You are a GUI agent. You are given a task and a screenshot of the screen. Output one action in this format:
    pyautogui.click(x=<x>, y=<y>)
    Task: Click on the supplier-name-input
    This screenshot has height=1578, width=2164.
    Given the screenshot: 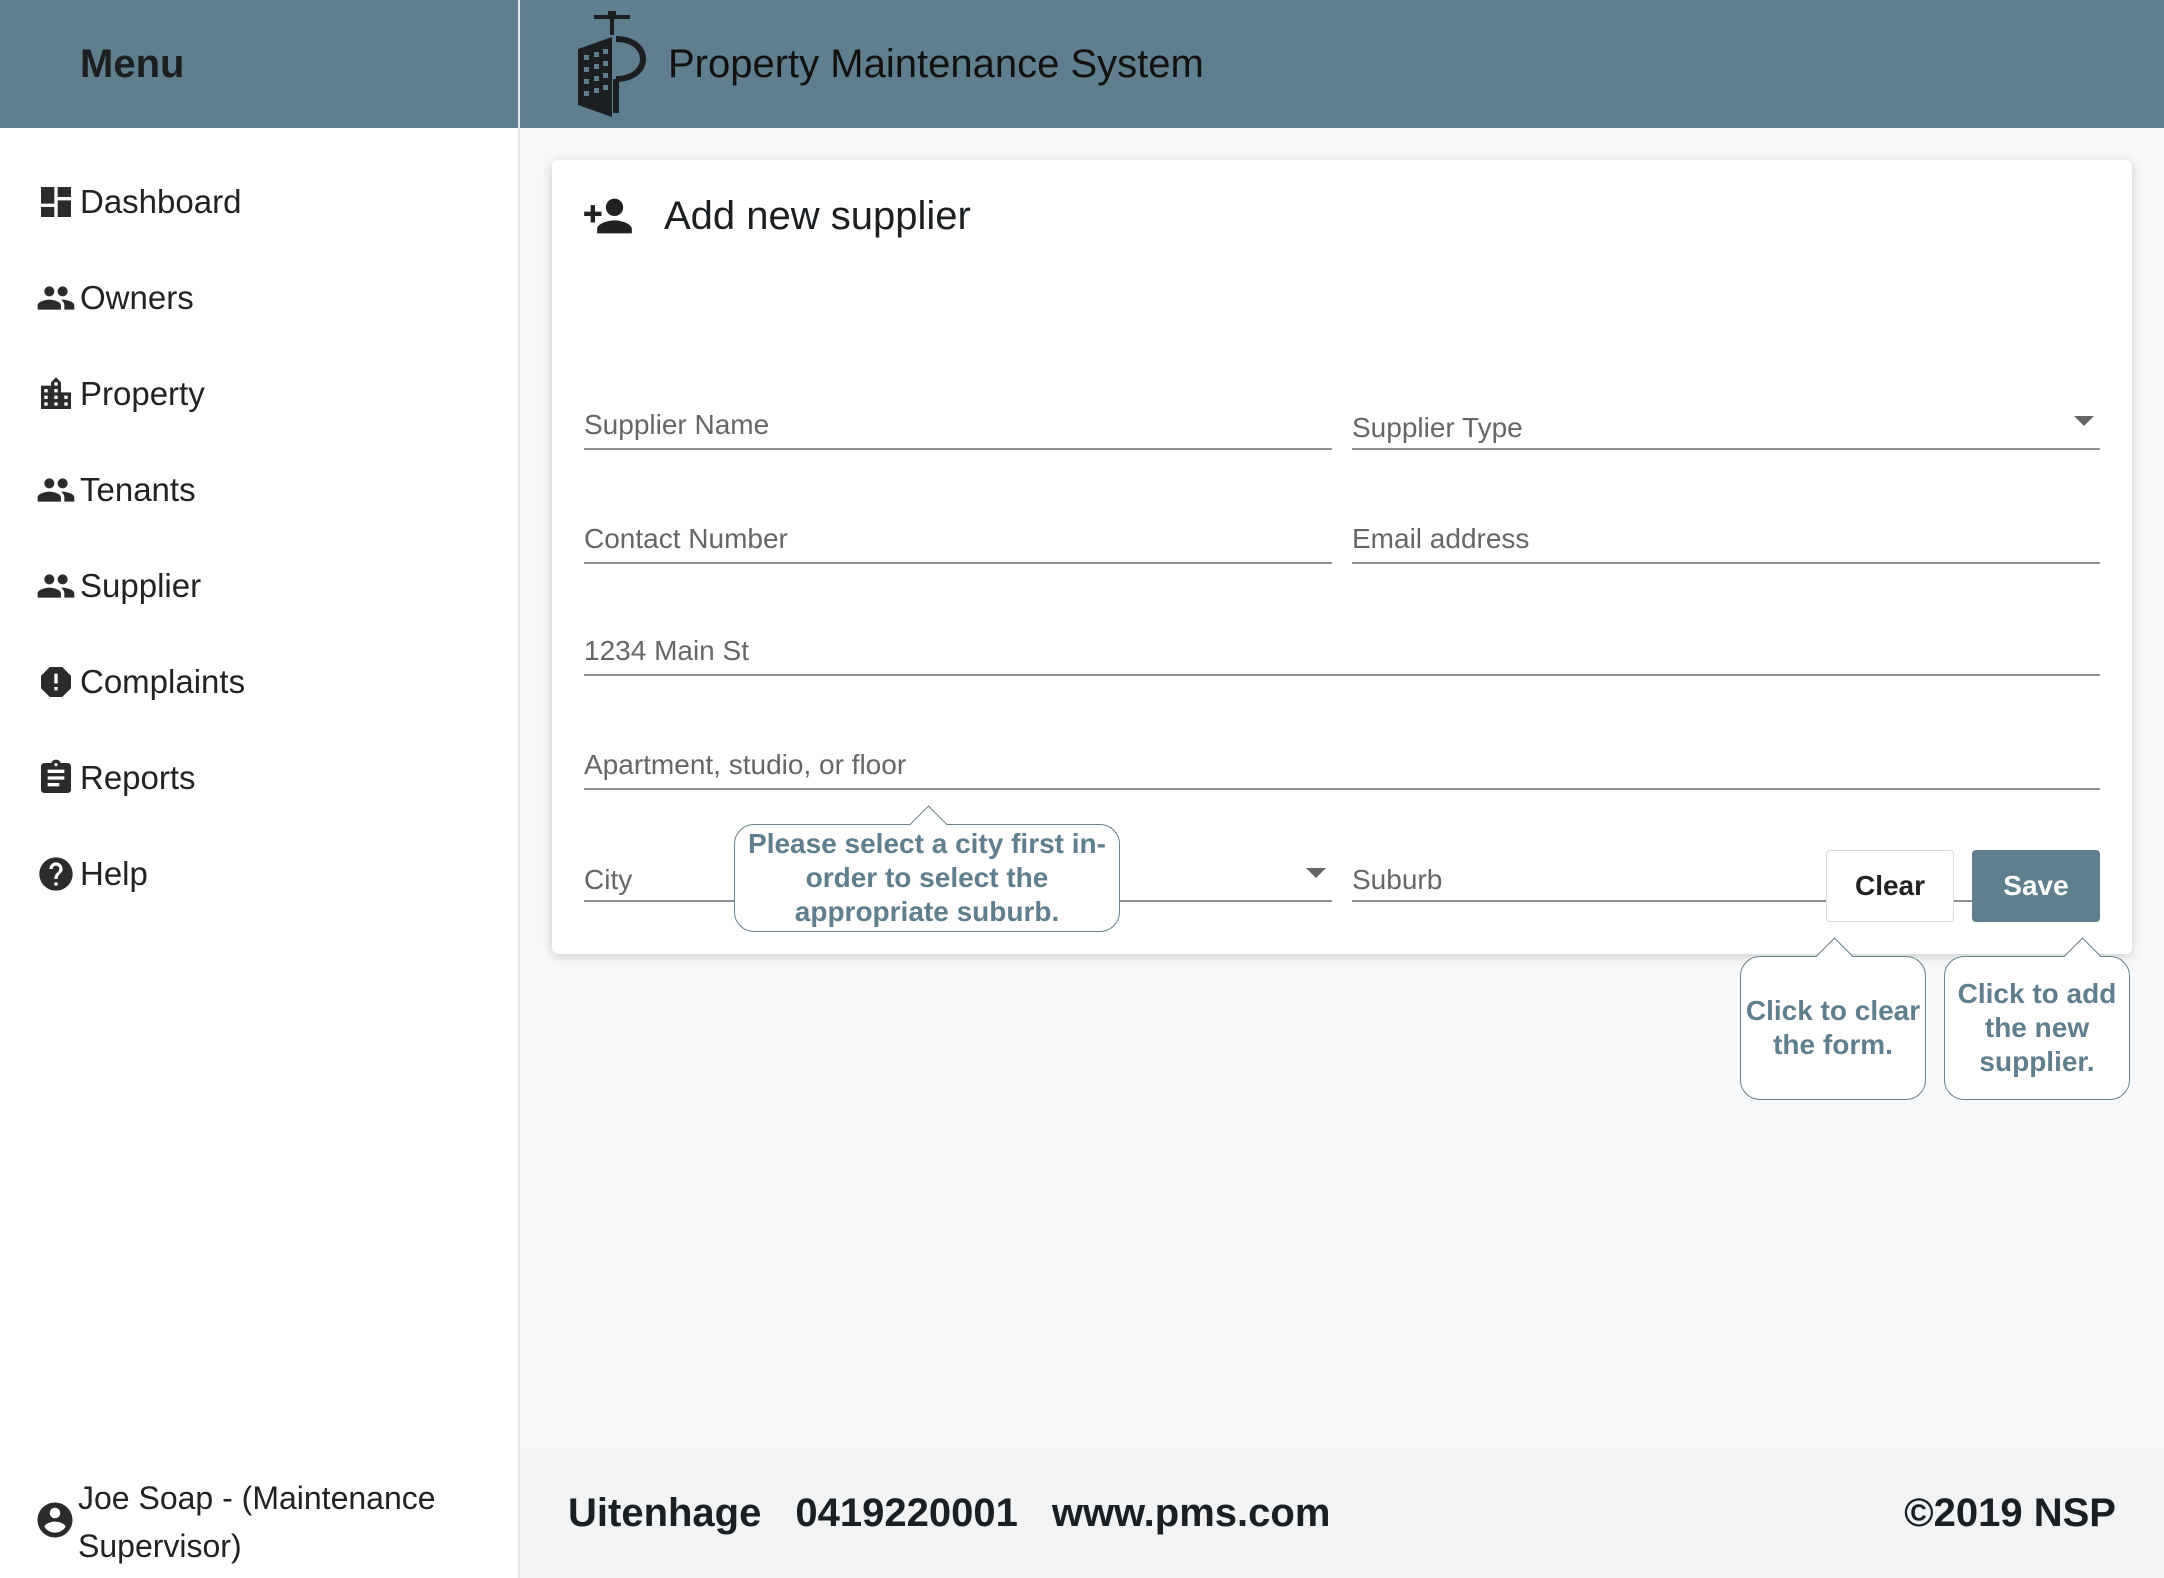 What is the action you would take?
    pyautogui.click(x=958, y=417)
    